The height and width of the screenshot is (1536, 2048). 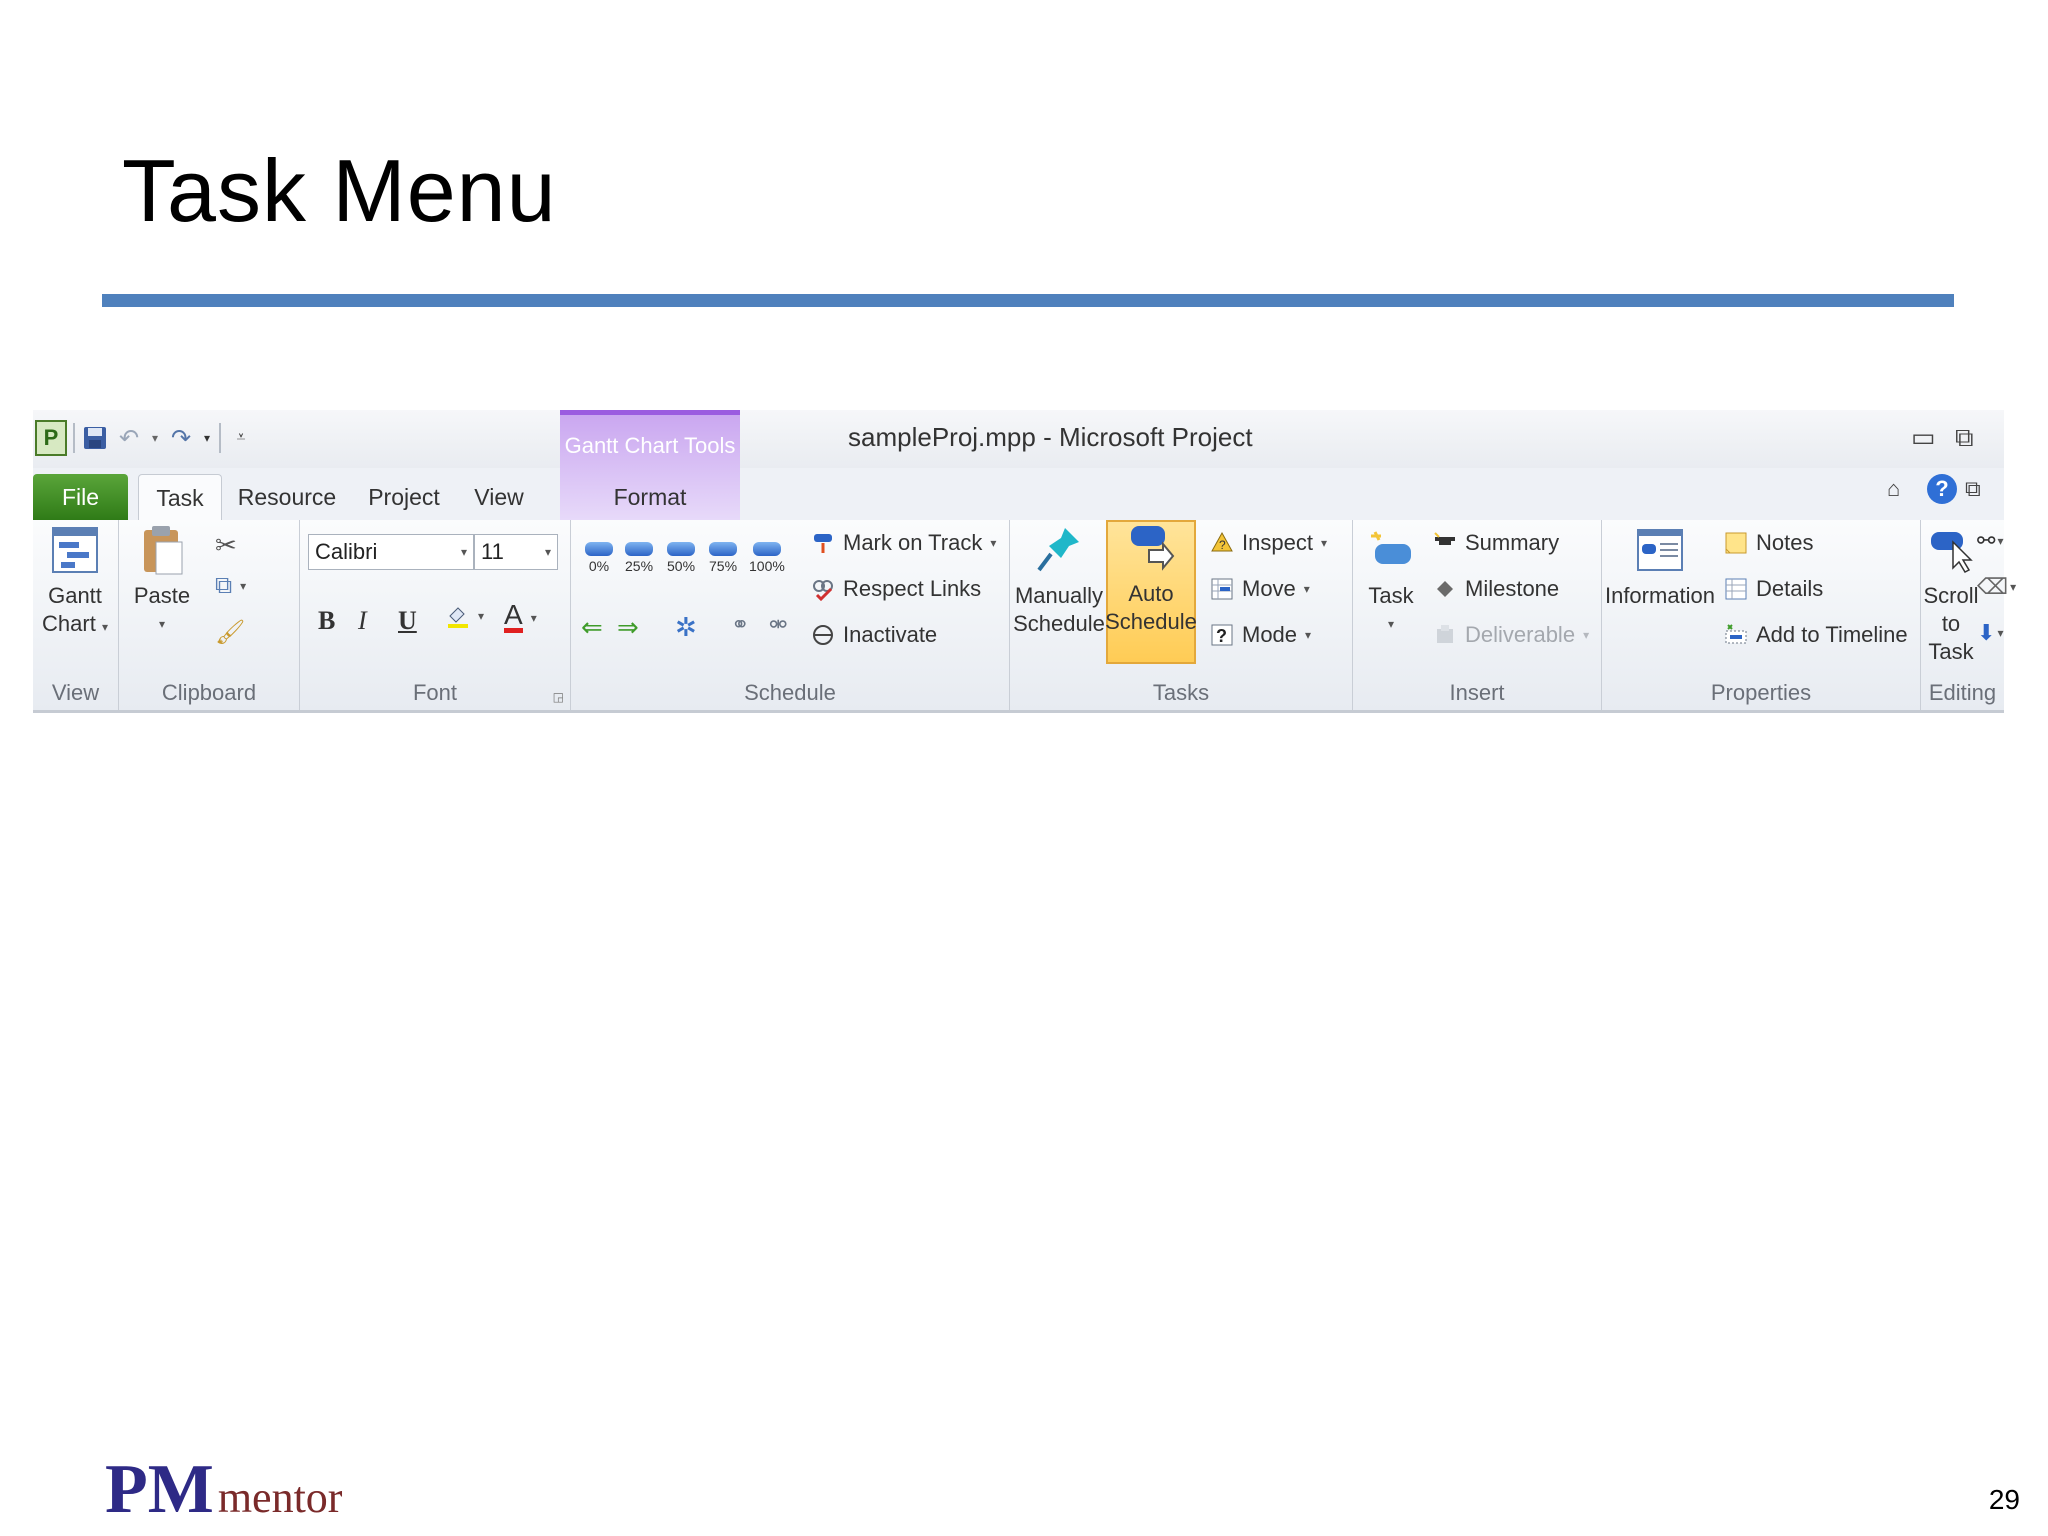 What do you see at coordinates (558, 697) in the screenshot?
I see `dialog-launcher-icon: ◲` at bounding box center [558, 697].